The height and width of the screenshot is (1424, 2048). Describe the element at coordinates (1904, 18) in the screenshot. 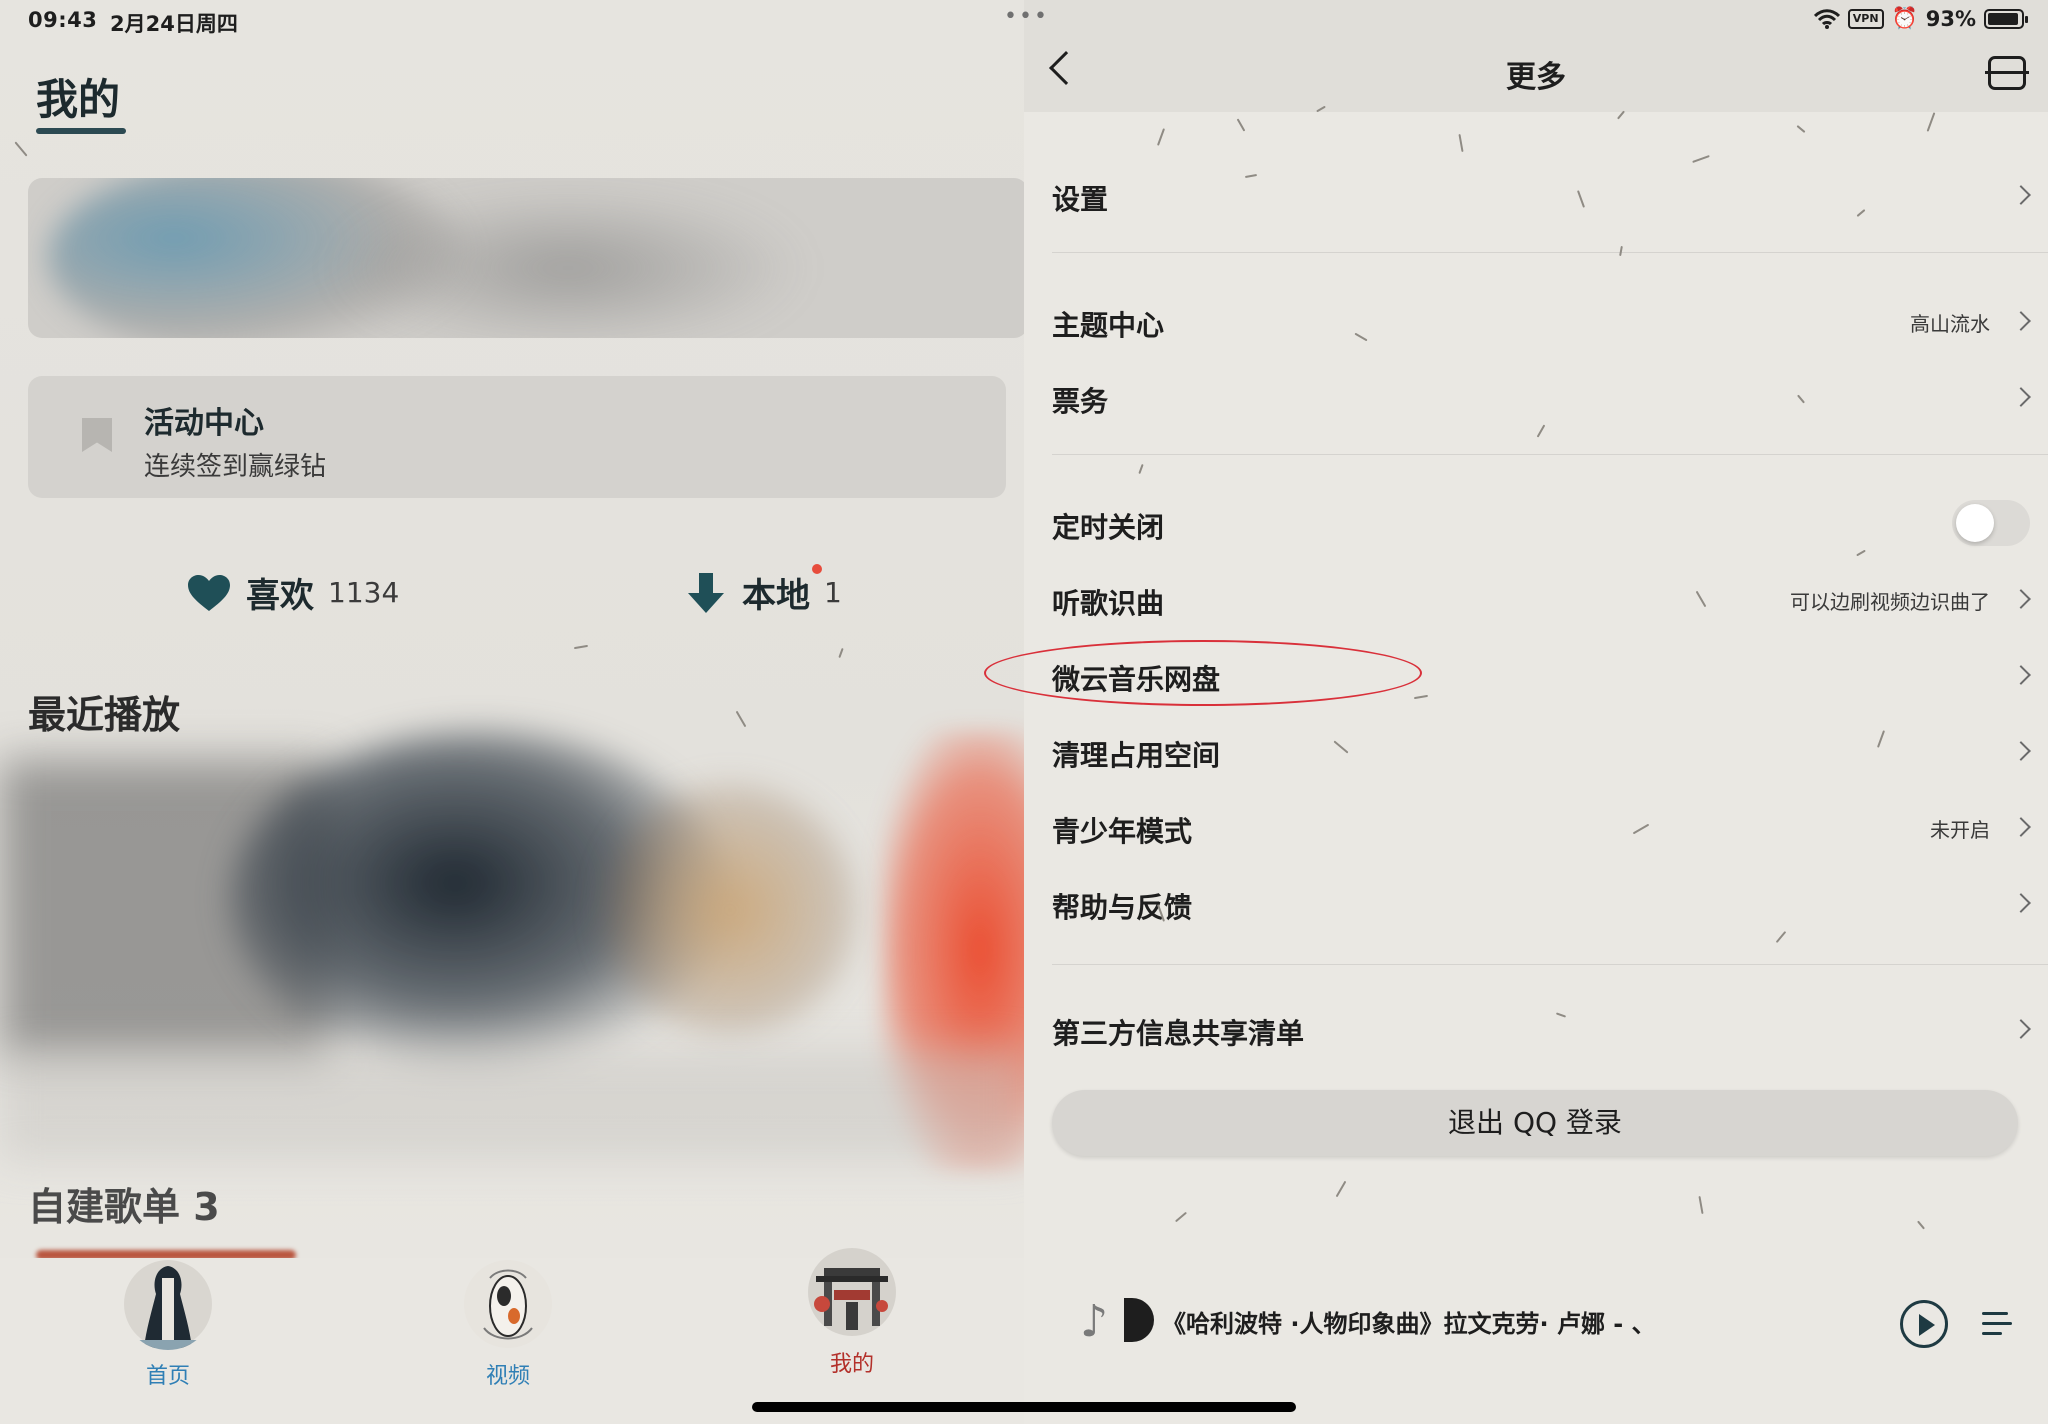

I see `alarm-icon: ⏰` at that location.